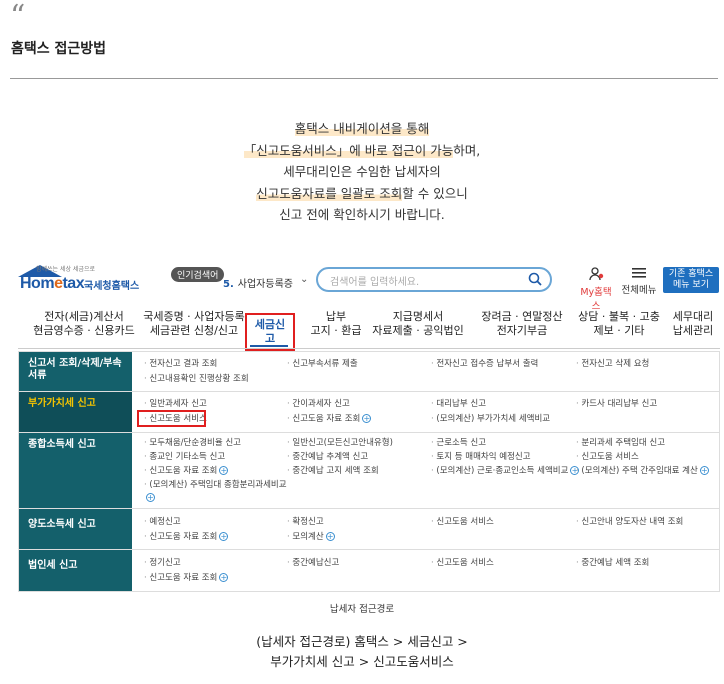 This screenshot has height=684, width=724. Describe the element at coordinates (184, 457) in the screenshot. I see `submenu-item: 종교인 기타소득 신고` at that location.